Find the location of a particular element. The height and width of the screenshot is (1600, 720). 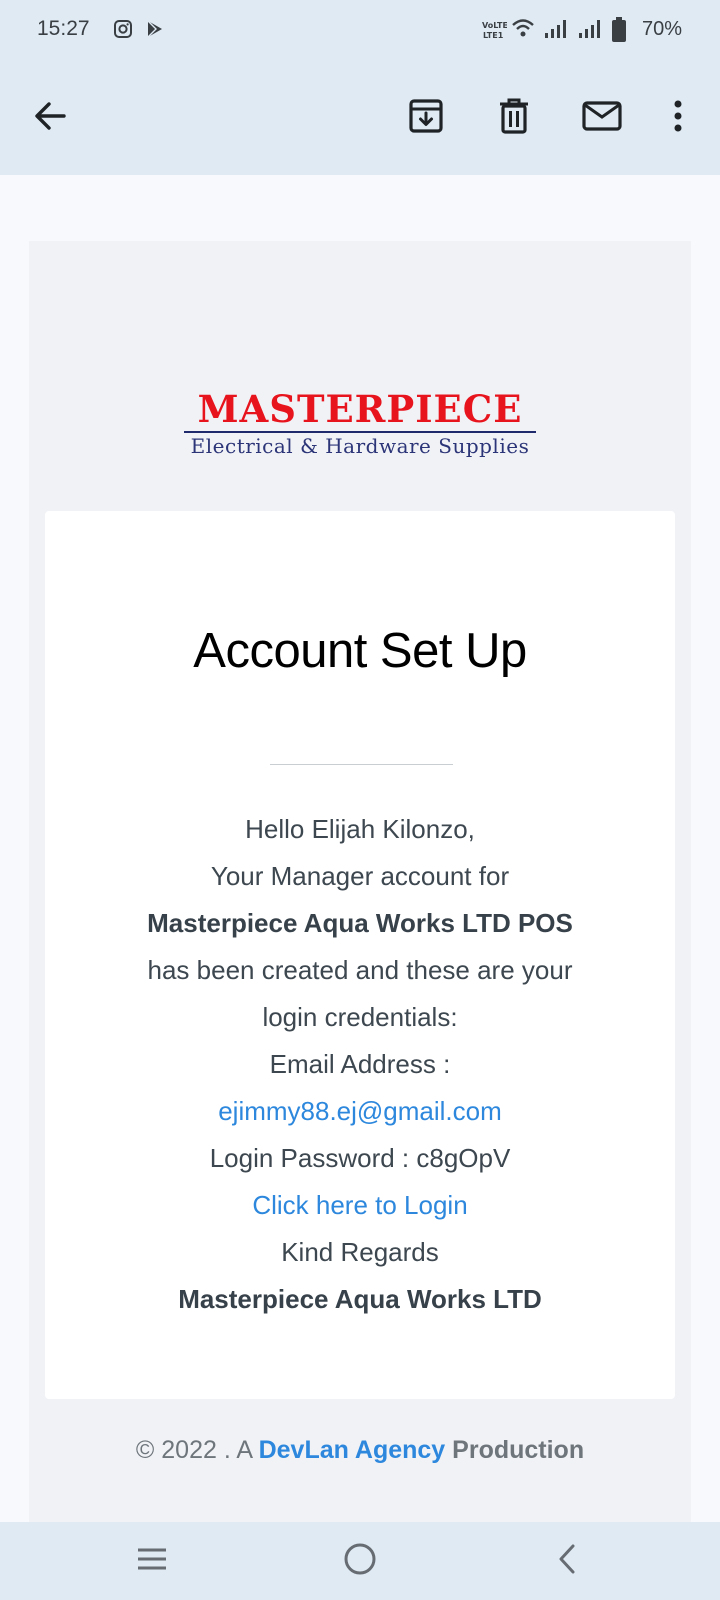

email-address-link: ejimmy88.ej@gmail.com is located at coordinates (360, 1111).